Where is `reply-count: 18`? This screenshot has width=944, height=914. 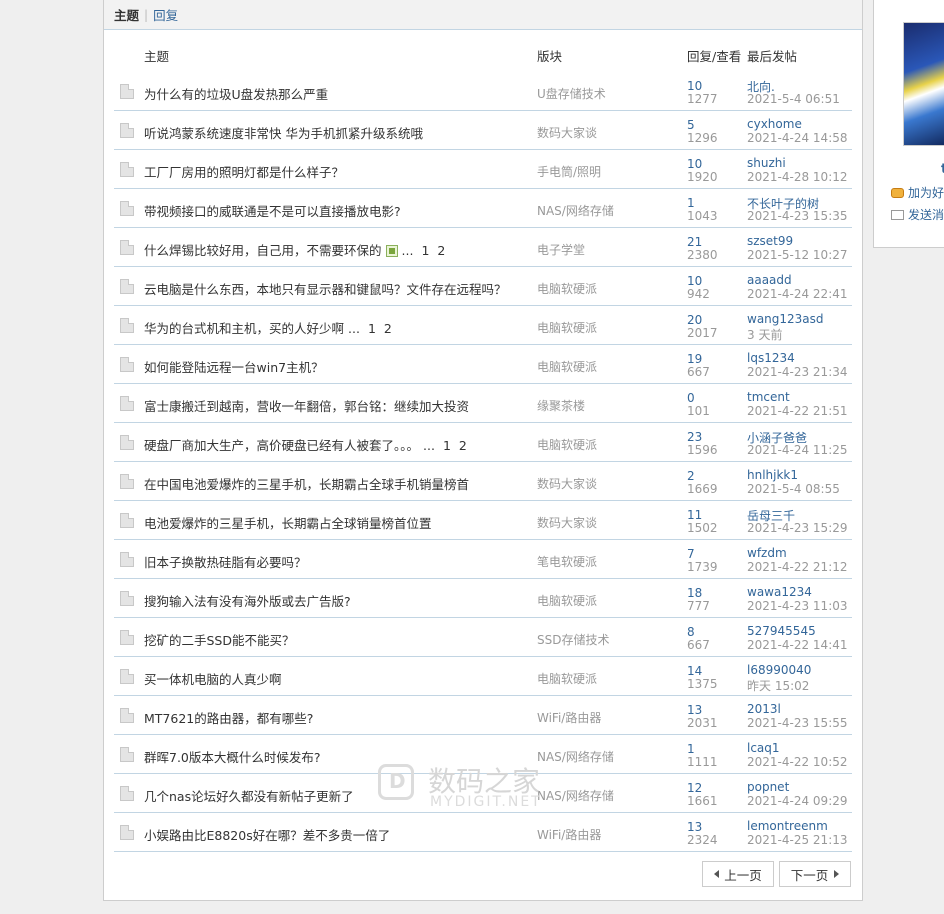
reply-count: 18 is located at coordinates (694, 593).